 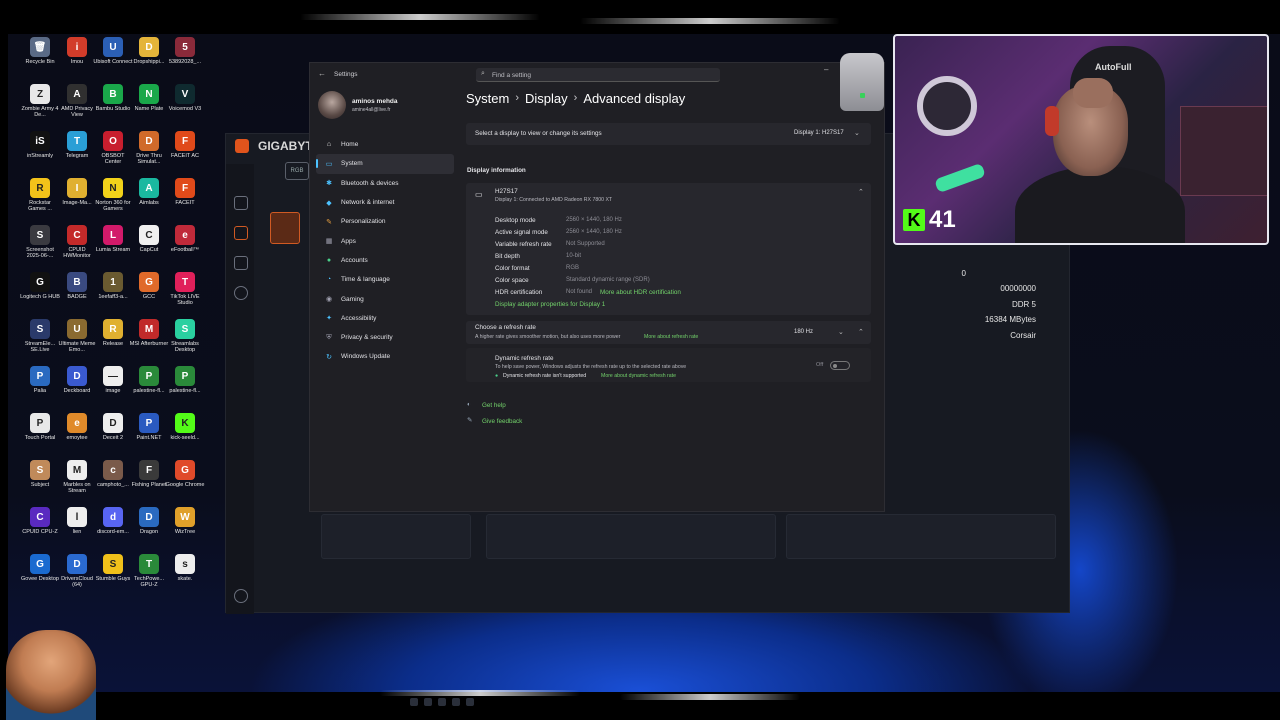 I want to click on back-arrow-icon: ←, so click(x=322, y=73).